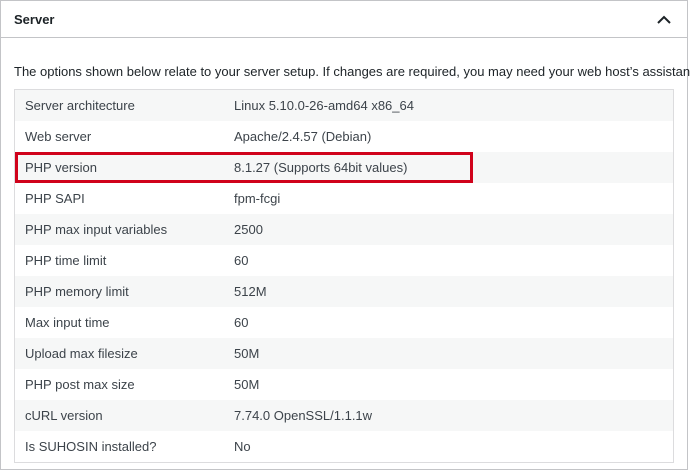 This screenshot has height=470, width=690. I want to click on row-label: Upload max filesize, so click(119, 353).